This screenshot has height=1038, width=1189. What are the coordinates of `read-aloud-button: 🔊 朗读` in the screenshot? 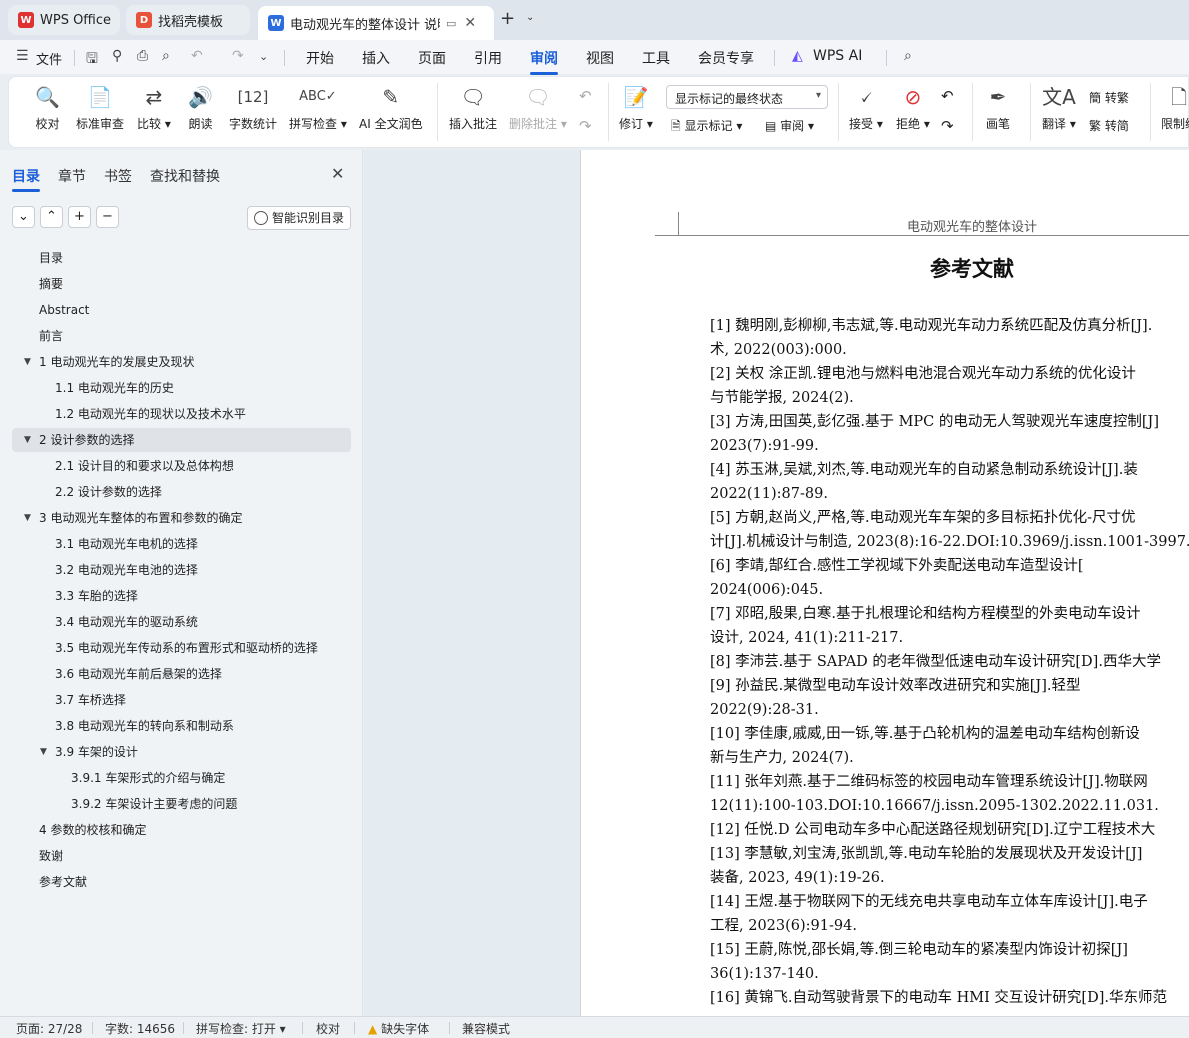 It's located at (200, 107).